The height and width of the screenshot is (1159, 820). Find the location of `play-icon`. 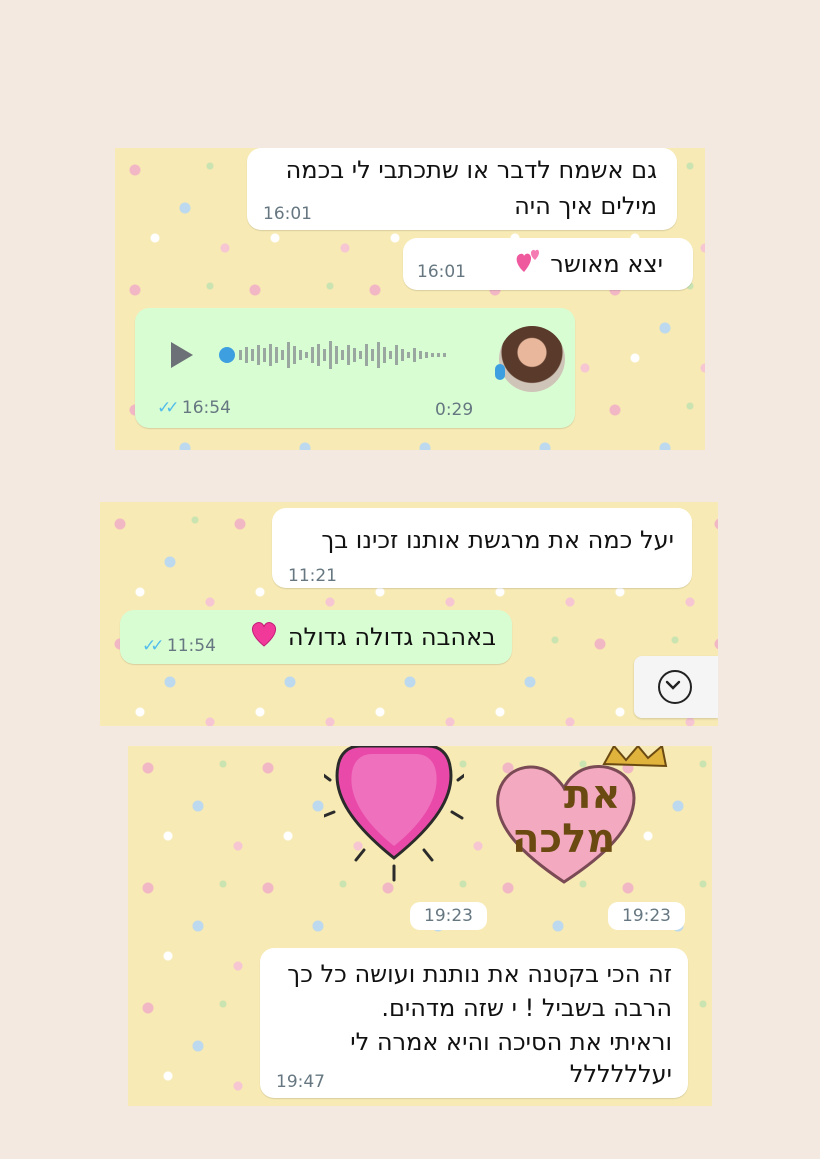

play-icon is located at coordinates (182, 355).